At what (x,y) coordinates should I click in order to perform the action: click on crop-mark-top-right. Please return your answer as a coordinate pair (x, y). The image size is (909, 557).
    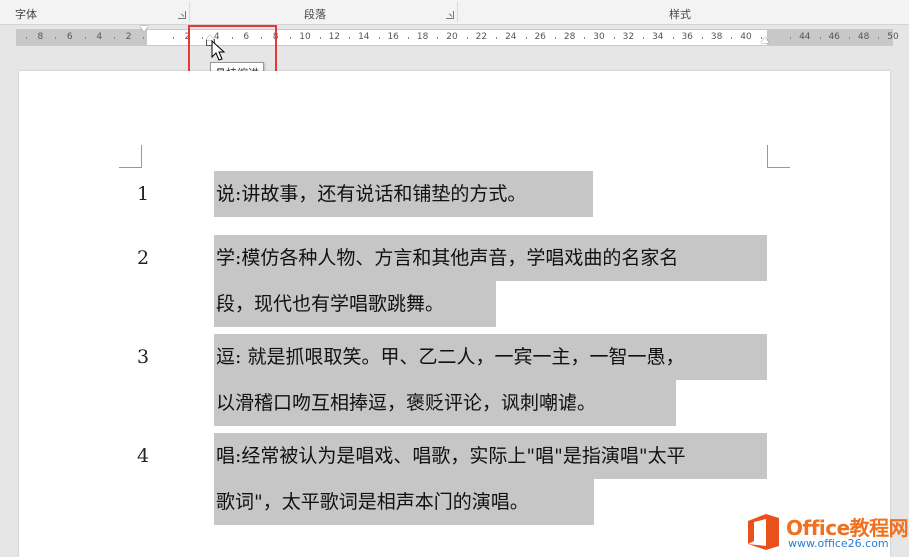
    Looking at the image, I should click on (778, 156).